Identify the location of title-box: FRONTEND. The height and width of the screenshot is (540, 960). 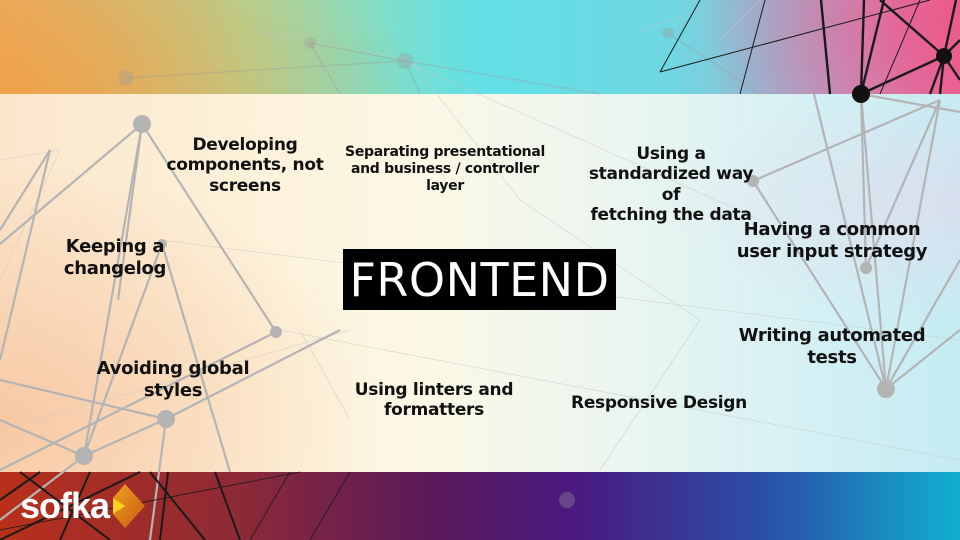
(479, 279).